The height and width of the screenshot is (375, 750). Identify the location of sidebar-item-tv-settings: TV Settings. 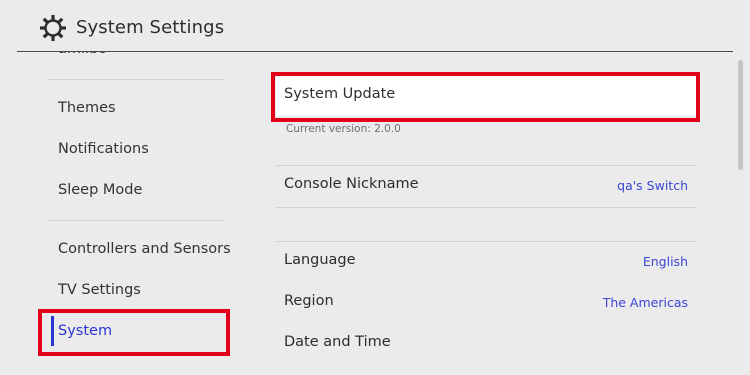
(99, 290).